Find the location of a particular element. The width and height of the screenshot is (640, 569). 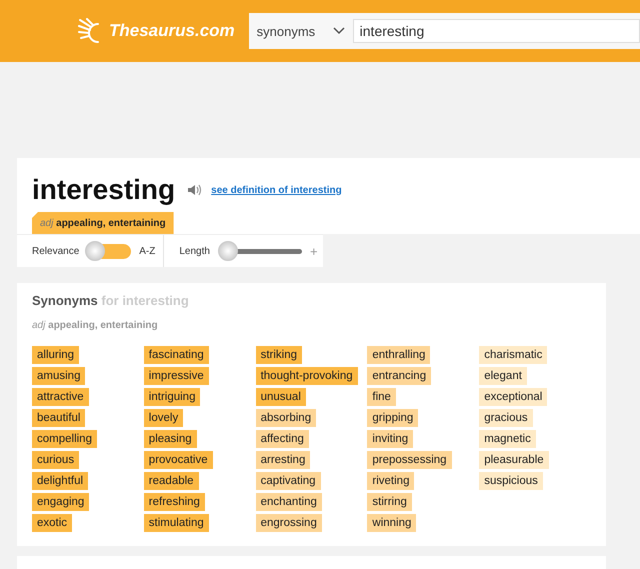

speaker-icon is located at coordinates (195, 190).